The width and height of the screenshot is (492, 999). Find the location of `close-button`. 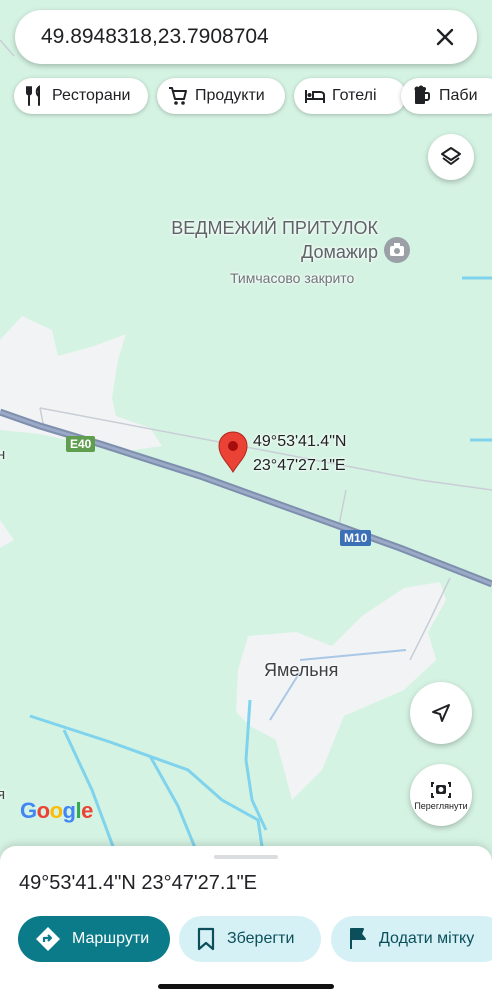

close-button is located at coordinates (445, 37).